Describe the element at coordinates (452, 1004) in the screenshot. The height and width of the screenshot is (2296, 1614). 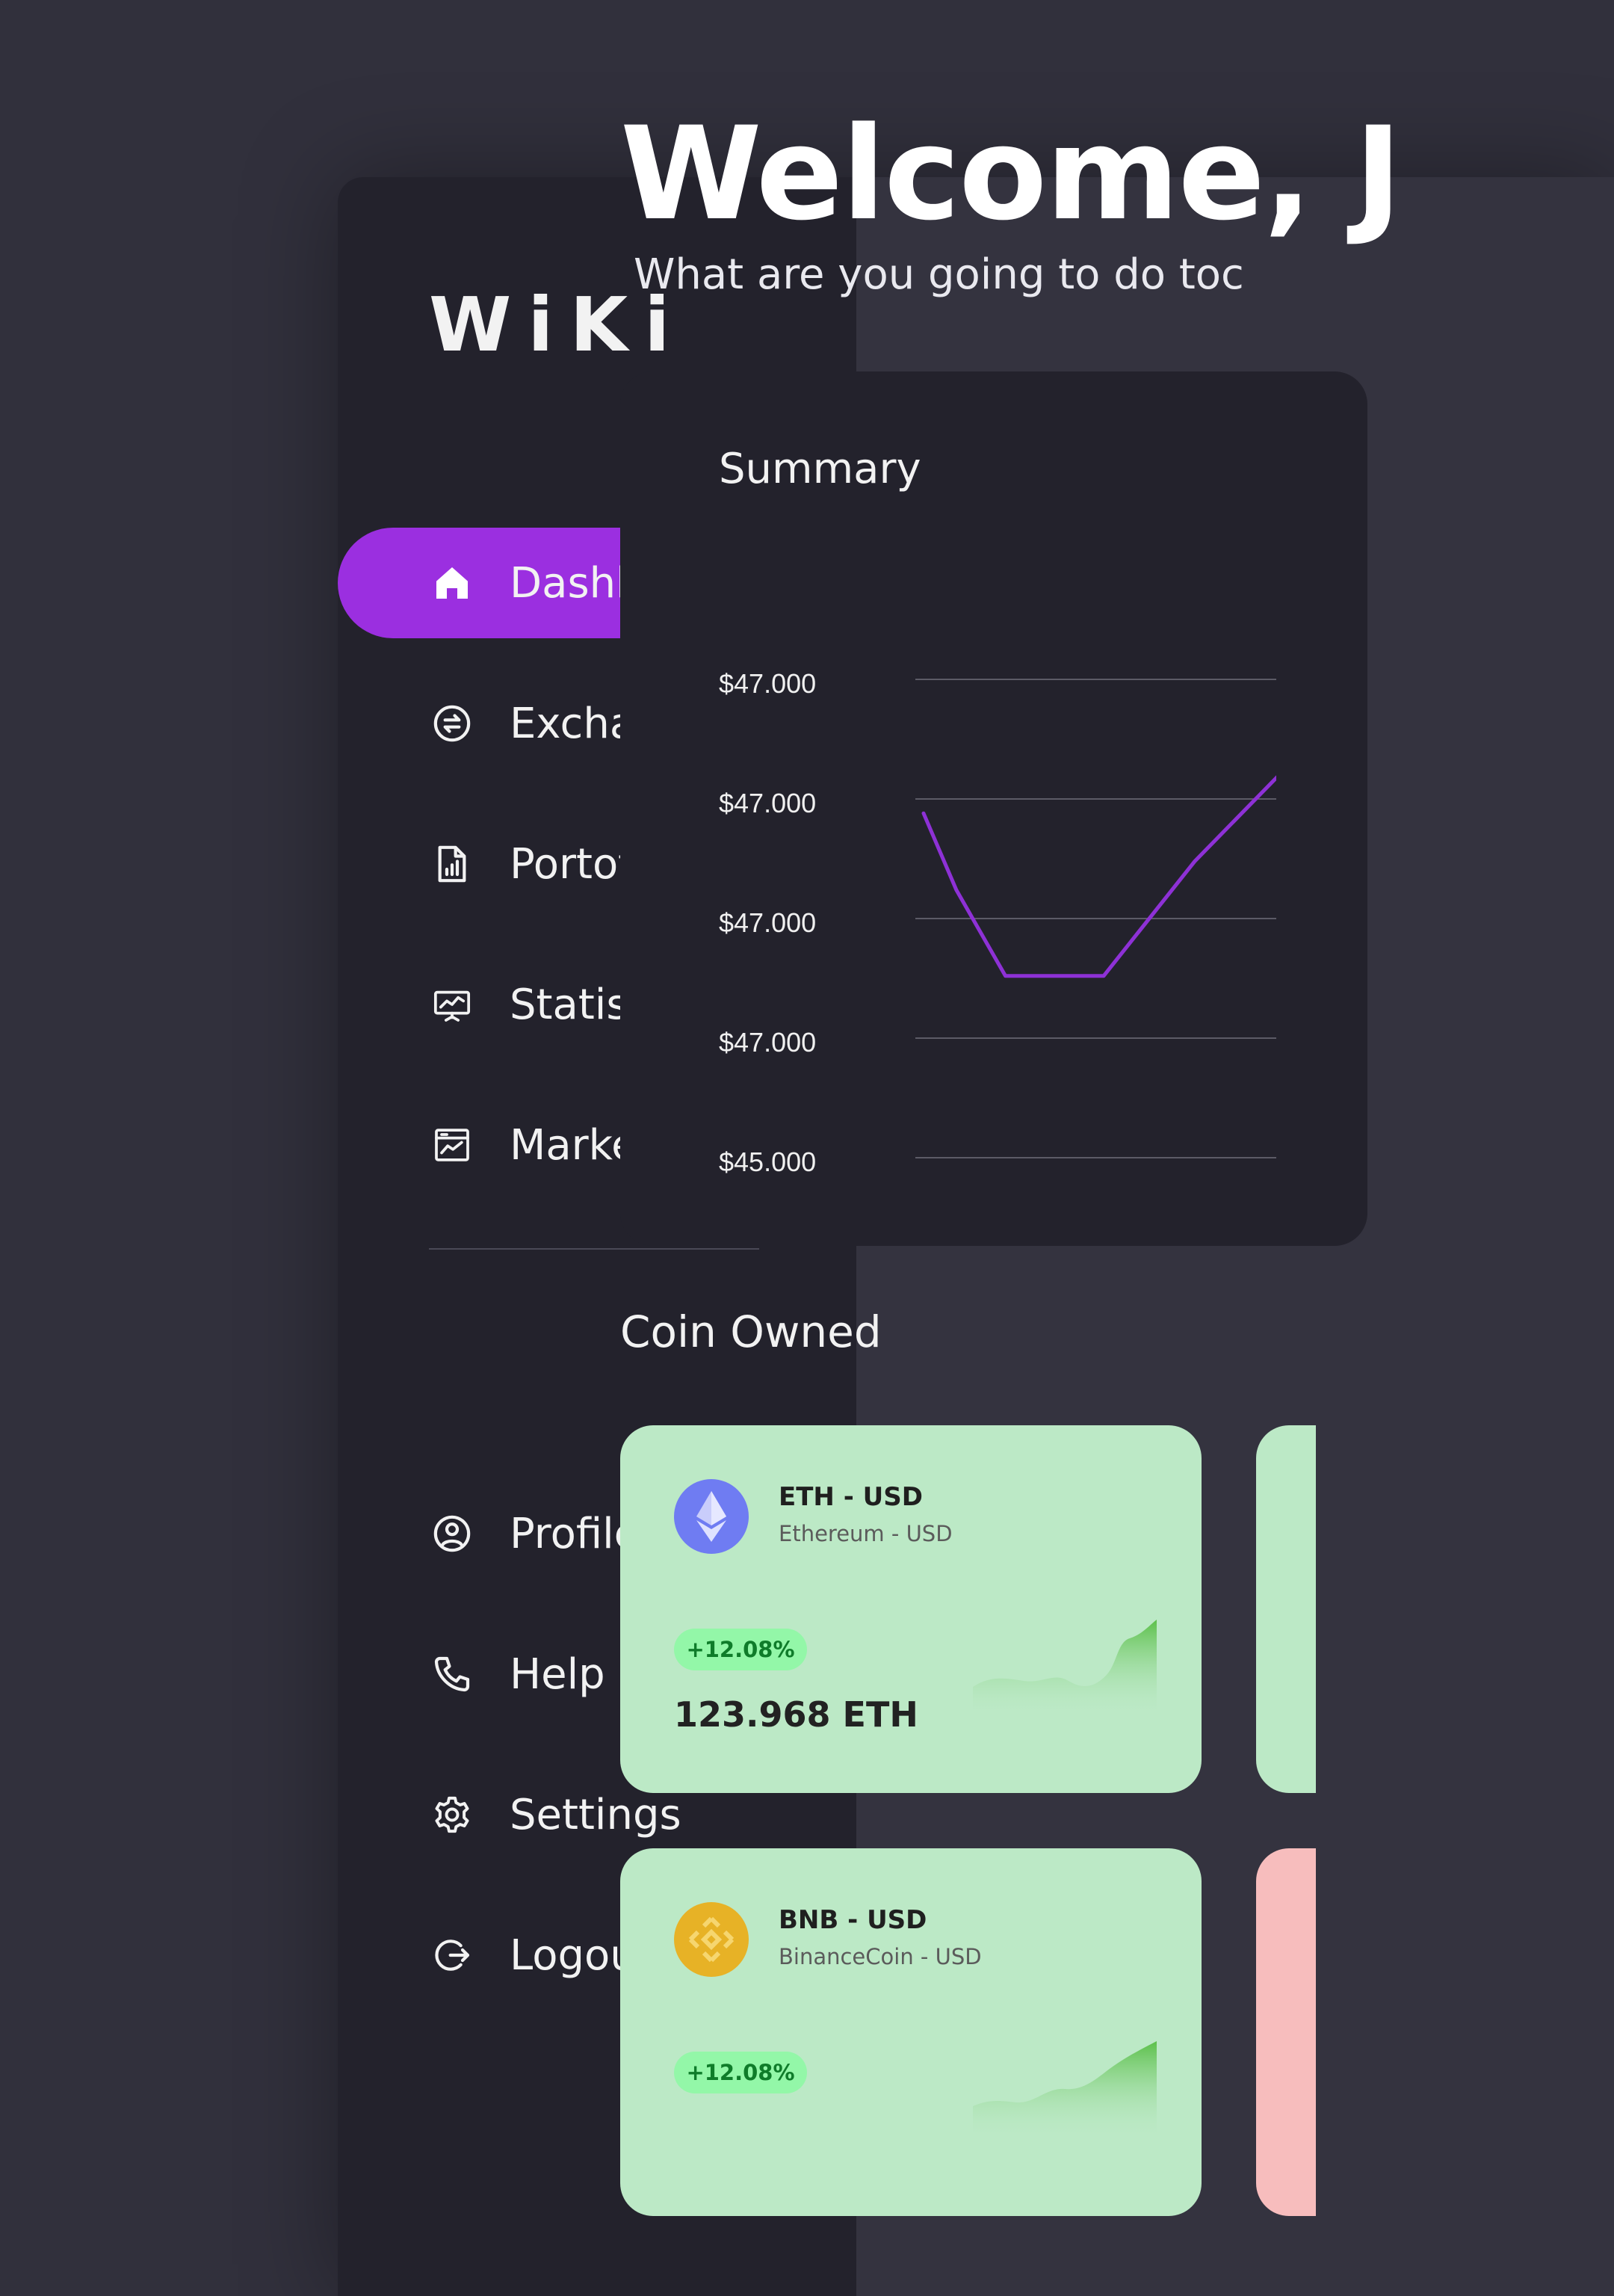
I see `statistic-presentation-icon` at that location.